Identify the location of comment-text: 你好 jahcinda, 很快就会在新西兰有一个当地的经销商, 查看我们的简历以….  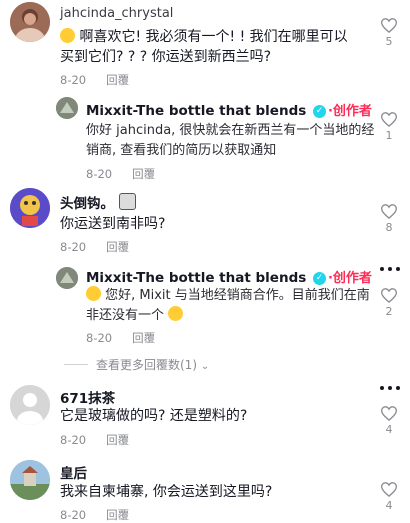
(230, 140).